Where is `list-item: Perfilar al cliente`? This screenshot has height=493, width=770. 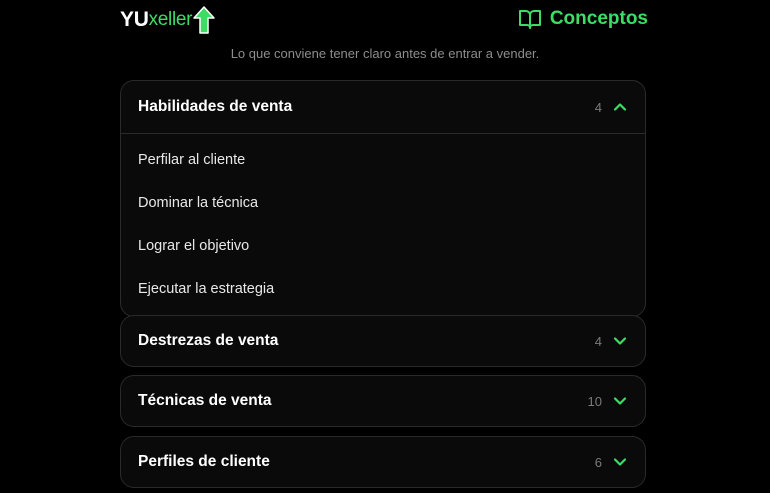 list-item: Perfilar al cliente is located at coordinates (383, 159).